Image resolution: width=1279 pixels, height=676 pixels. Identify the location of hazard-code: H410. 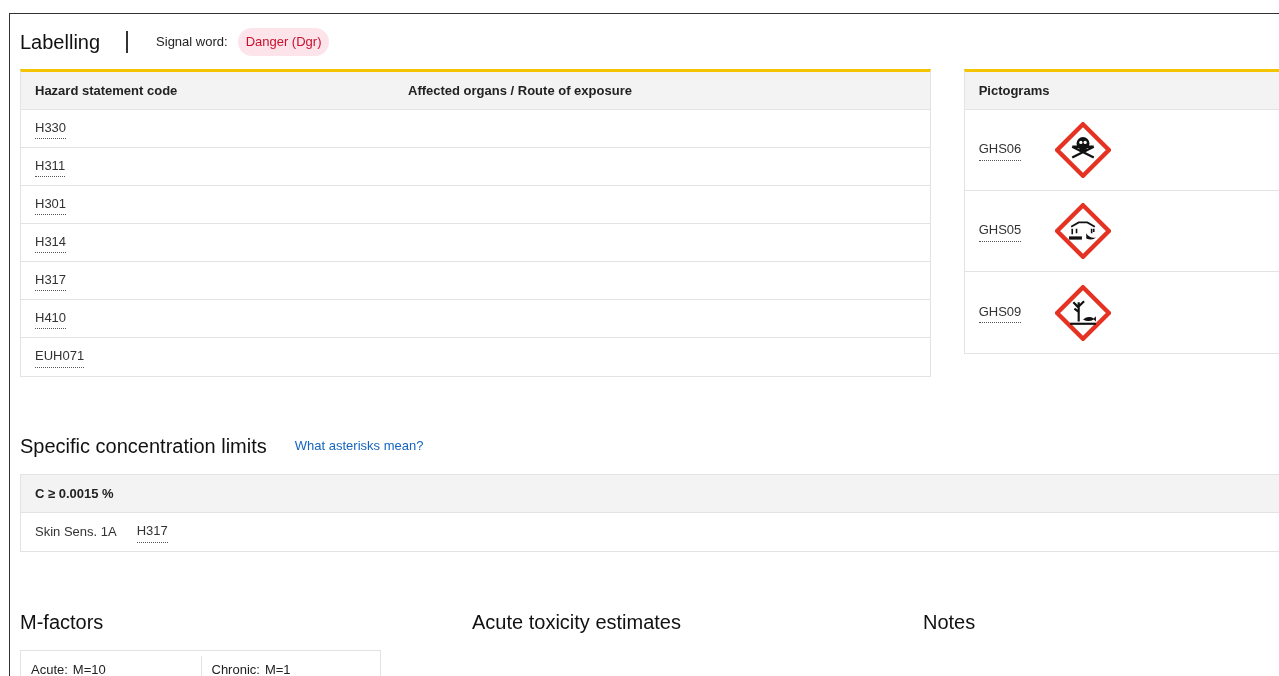
(51, 318).